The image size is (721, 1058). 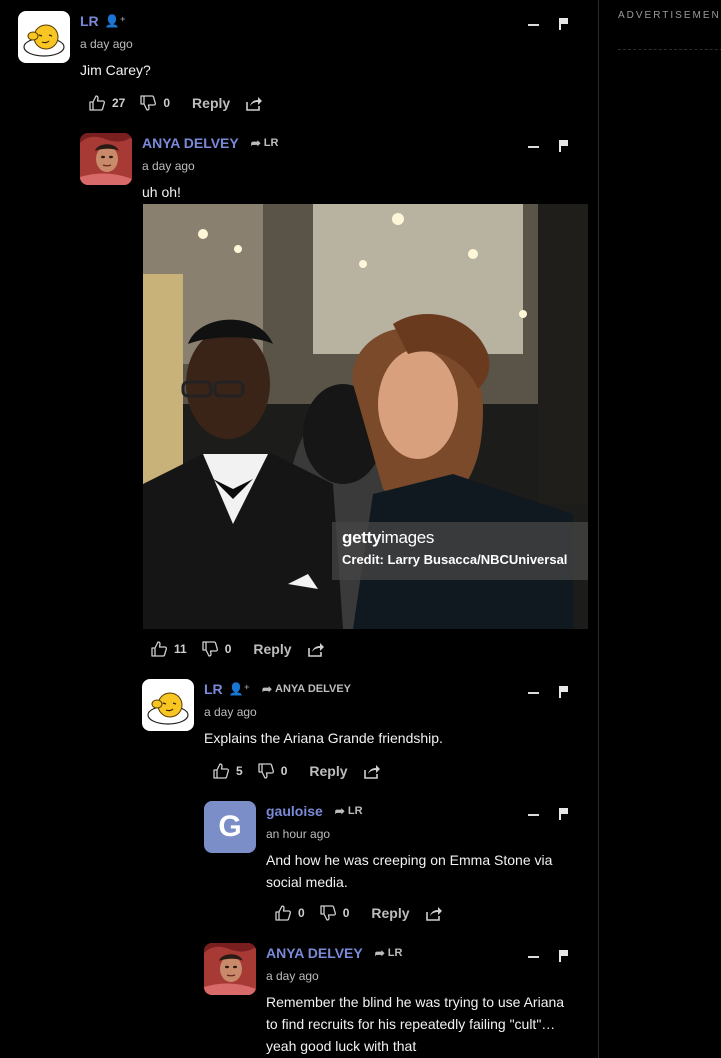 What do you see at coordinates (180, 649) in the screenshot?
I see `upvote-count: 11` at bounding box center [180, 649].